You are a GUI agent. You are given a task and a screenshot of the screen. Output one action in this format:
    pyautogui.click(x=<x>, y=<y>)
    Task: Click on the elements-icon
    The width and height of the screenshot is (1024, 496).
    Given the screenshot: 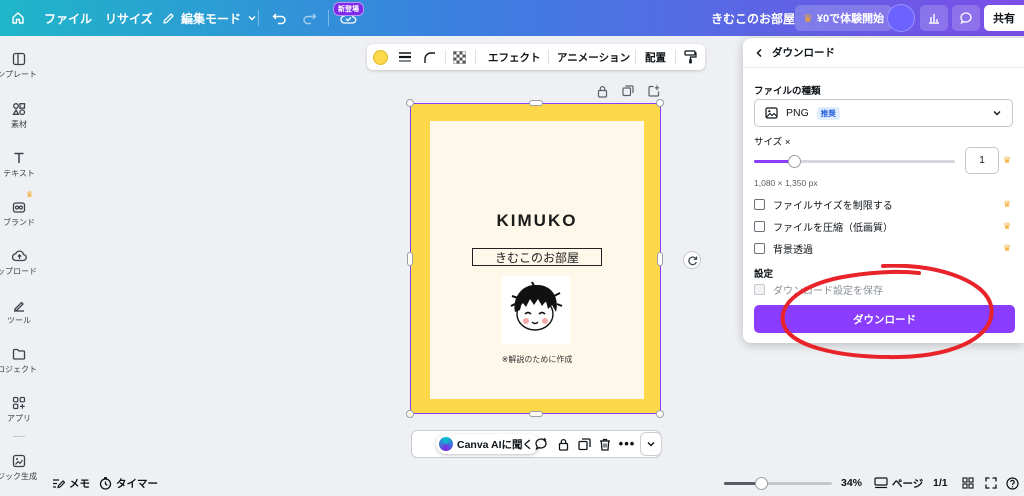 What is the action you would take?
    pyautogui.click(x=19, y=109)
    